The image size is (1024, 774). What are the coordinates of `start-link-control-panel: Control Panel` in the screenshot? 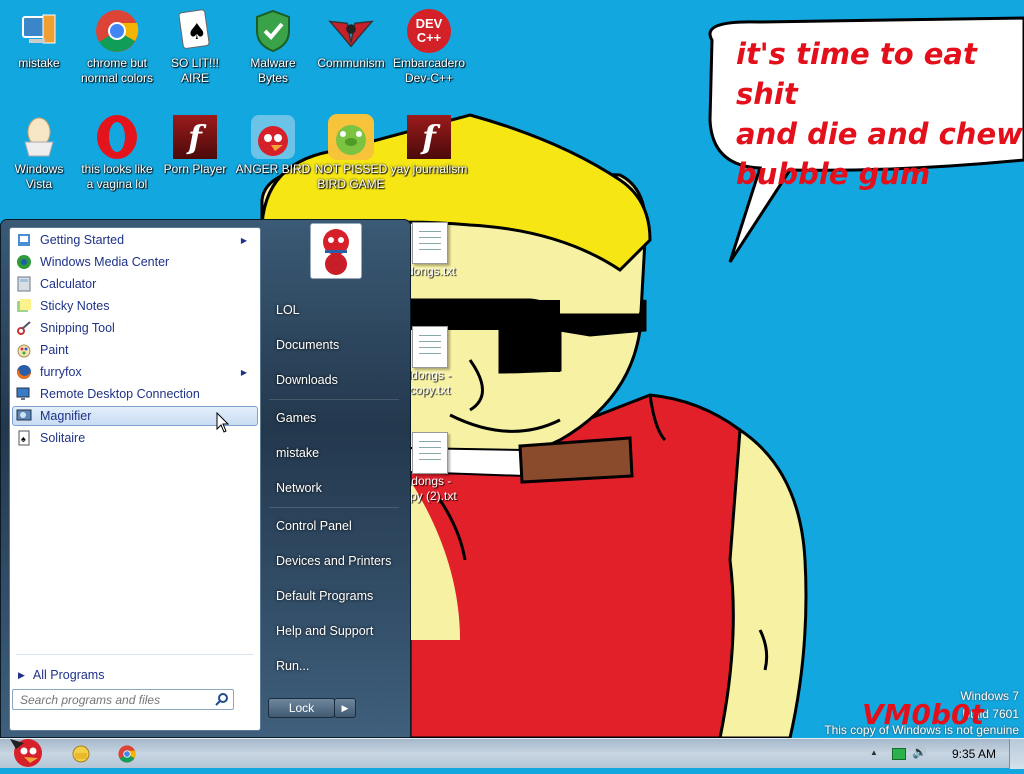 It's located at (314, 526).